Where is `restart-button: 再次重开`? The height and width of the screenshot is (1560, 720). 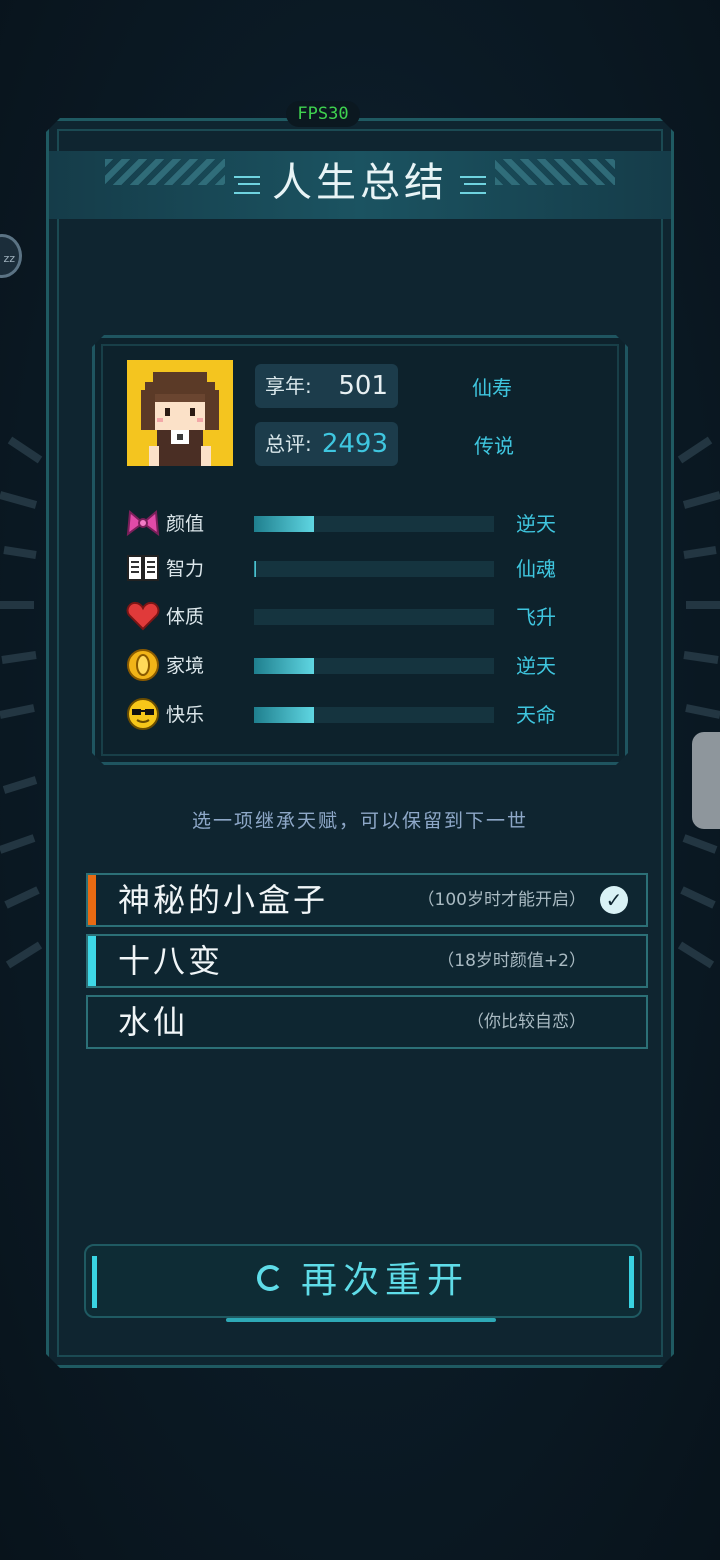 restart-button: 再次重开 is located at coordinates (363, 1283).